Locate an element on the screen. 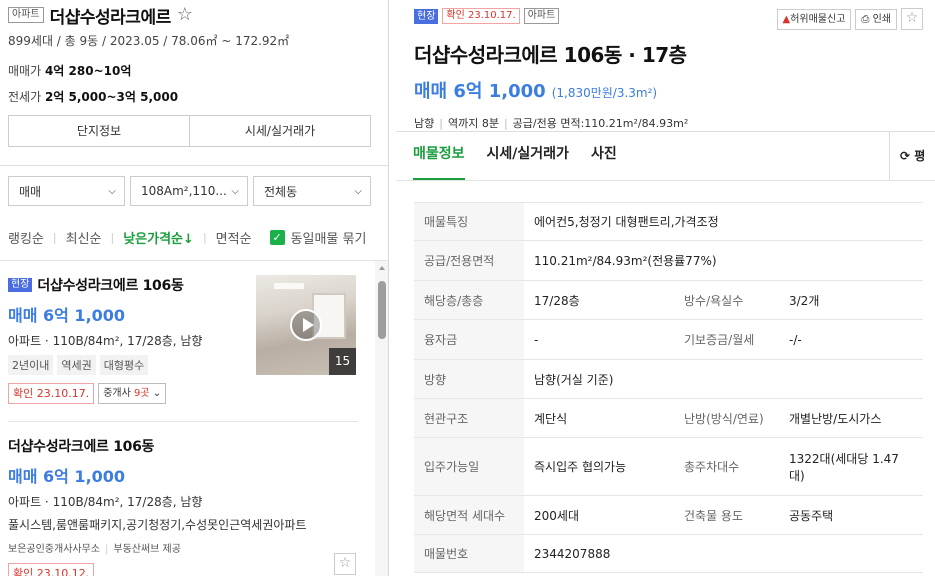 This screenshot has height=576, width=935. listing-spec: 아파트 · 110B/84m², 17/28층, 남향 is located at coordinates (105, 502).